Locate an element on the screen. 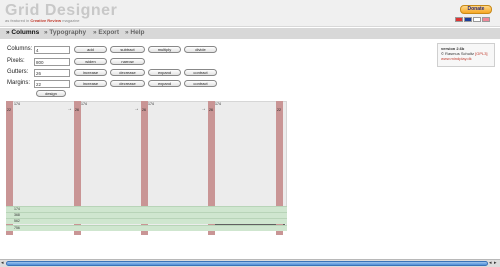  margin-contract-button: contract is located at coordinates (200, 83).